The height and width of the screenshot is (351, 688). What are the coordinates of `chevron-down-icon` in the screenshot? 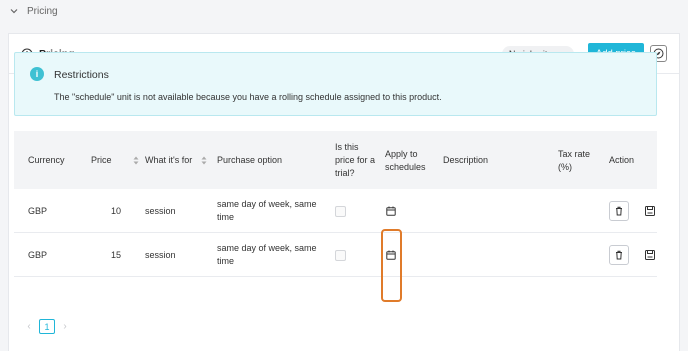 It's located at (14, 11).